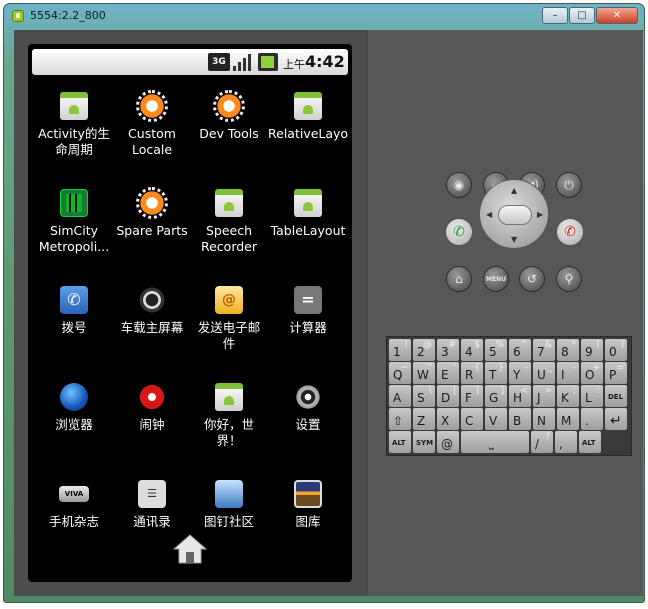 The height and width of the screenshot is (609, 648). What do you see at coordinates (568, 350) in the screenshot?
I see `key: * 8` at bounding box center [568, 350].